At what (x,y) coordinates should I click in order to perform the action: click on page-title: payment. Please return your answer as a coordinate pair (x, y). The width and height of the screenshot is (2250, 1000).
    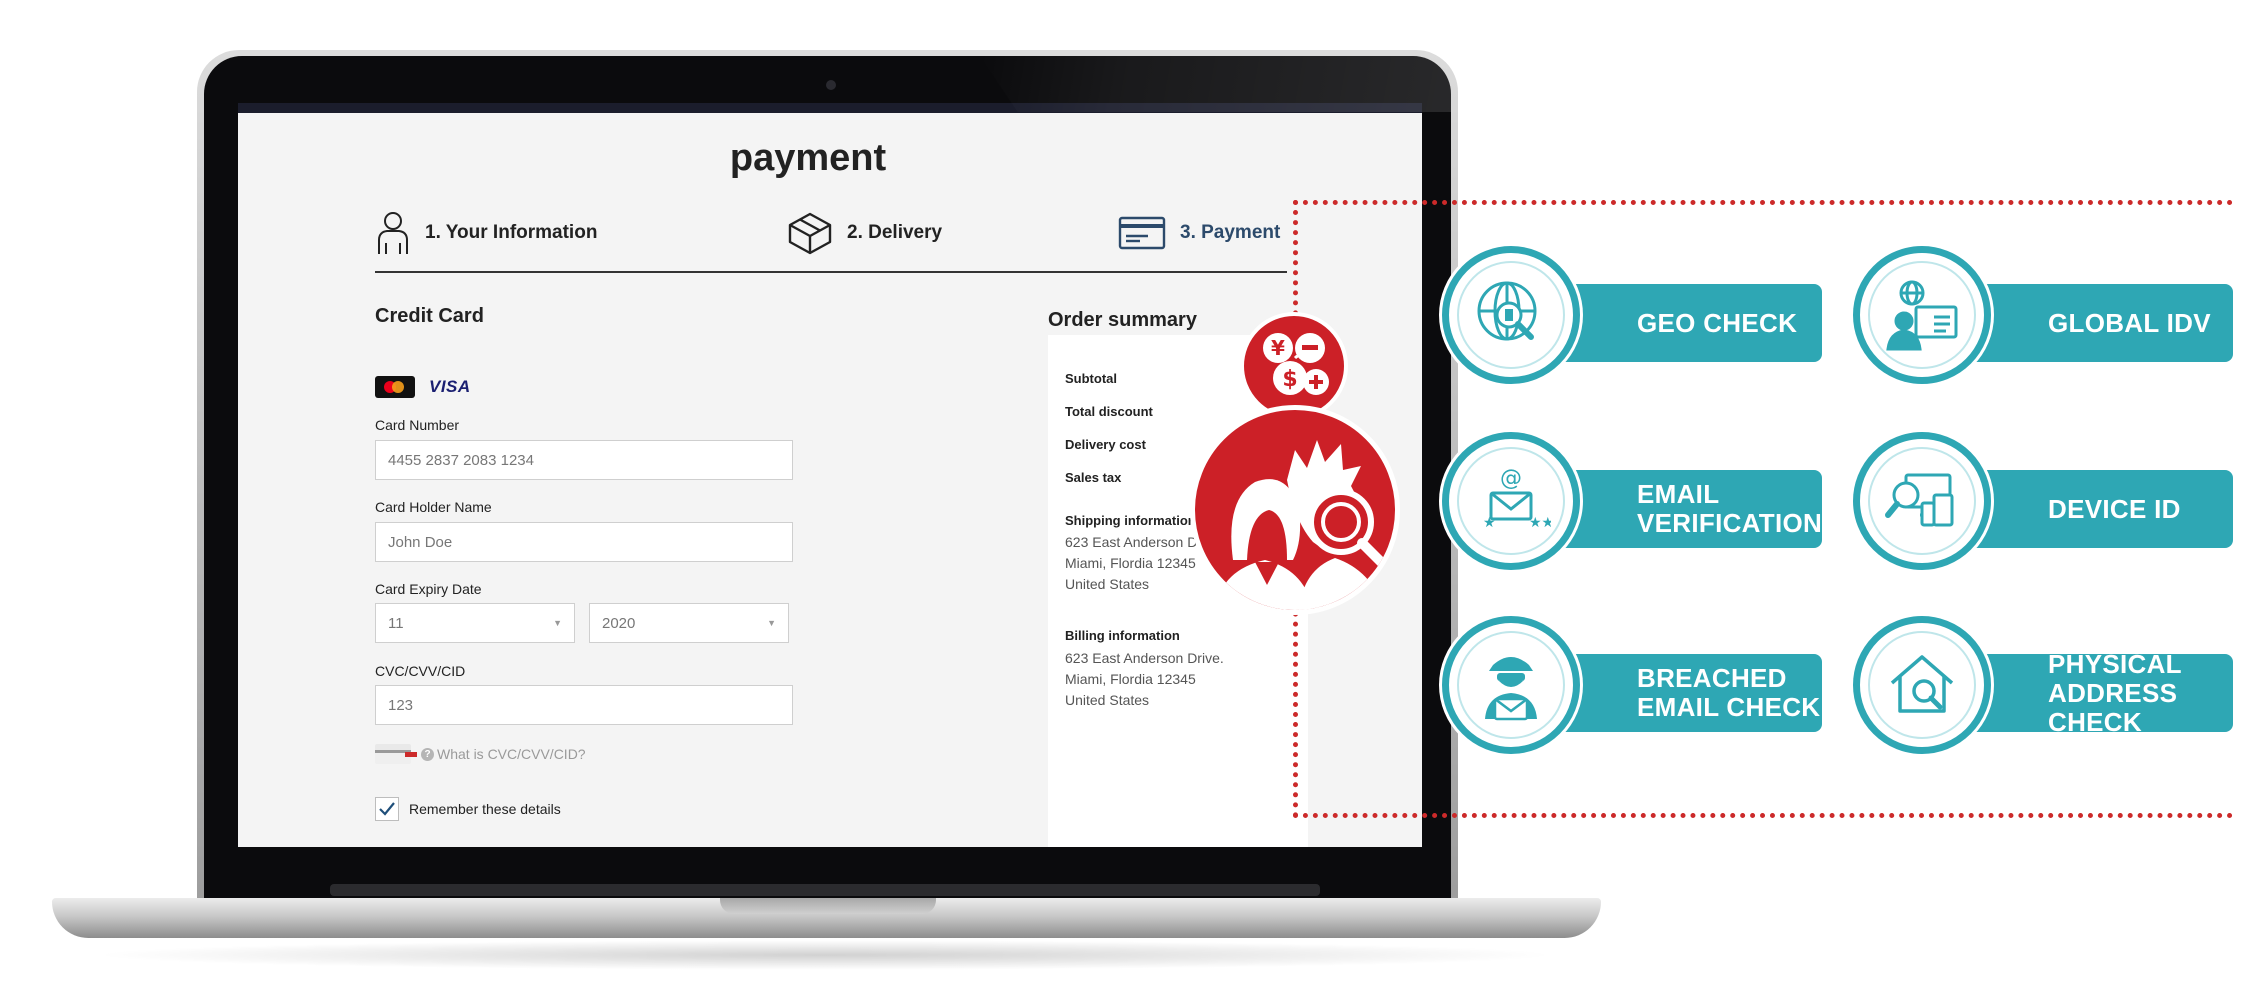
    Looking at the image, I should click on (808, 158).